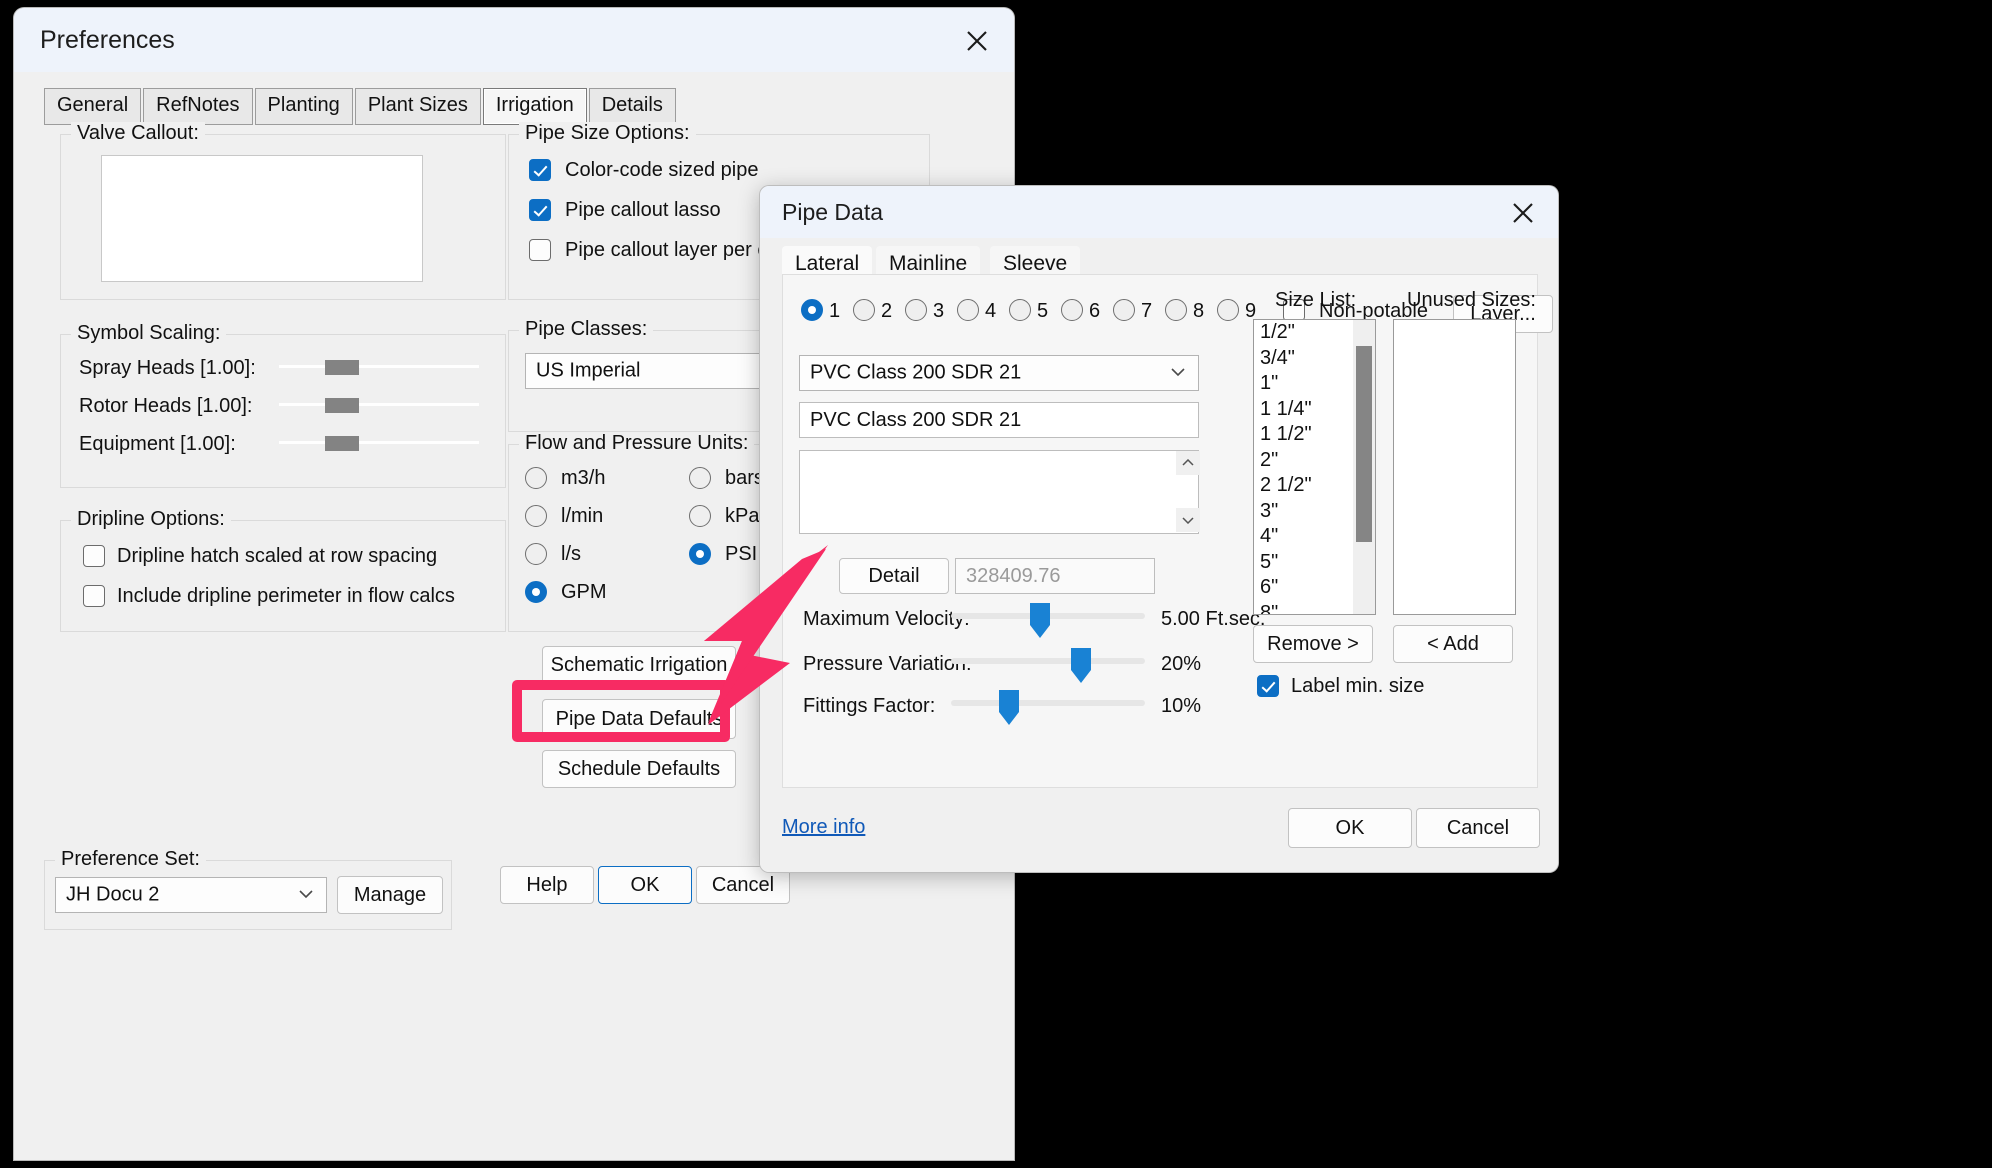  I want to click on ok-button: OK, so click(645, 885).